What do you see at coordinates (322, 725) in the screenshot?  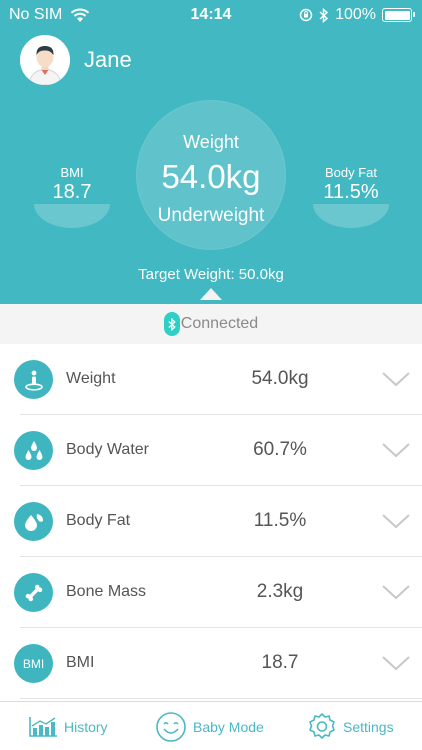 I see `gear-icon` at bounding box center [322, 725].